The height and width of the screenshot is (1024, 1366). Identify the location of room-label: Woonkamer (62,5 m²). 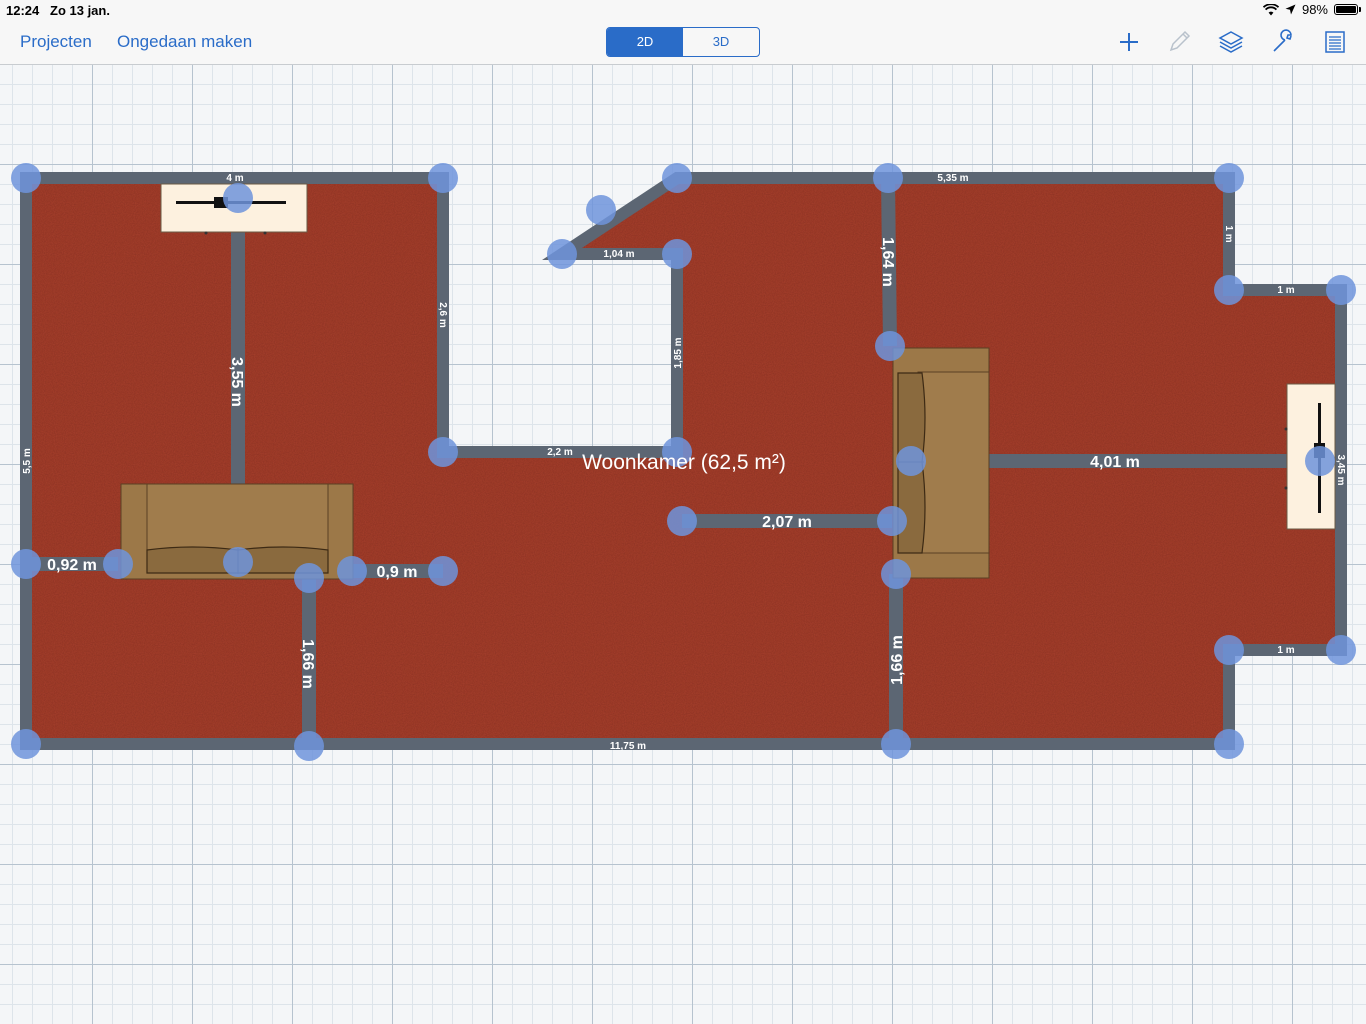
(684, 462).